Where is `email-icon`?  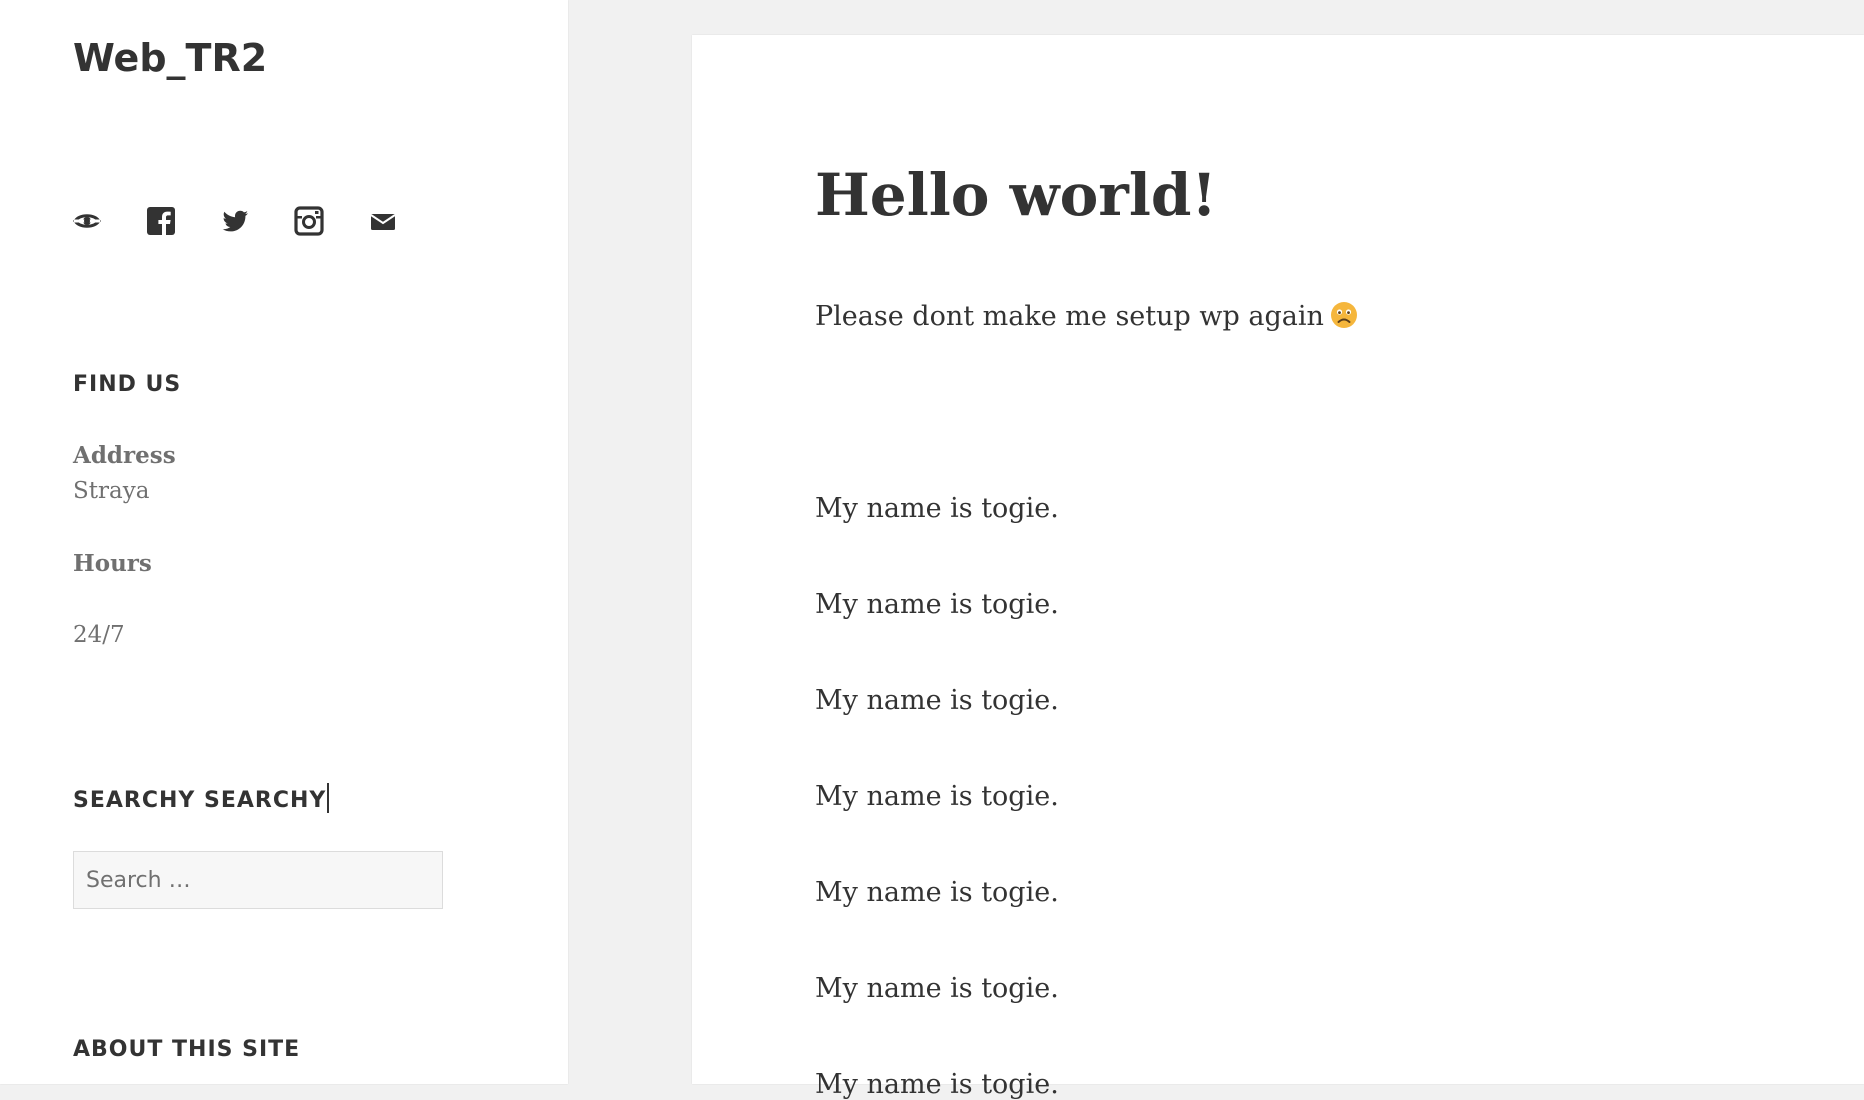 email-icon is located at coordinates (383, 221).